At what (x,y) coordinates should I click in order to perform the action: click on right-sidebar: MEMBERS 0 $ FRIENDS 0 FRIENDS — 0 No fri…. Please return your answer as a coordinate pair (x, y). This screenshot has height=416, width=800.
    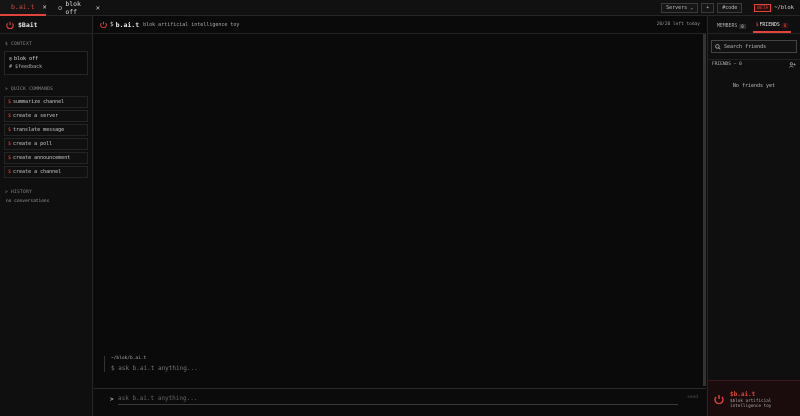
    Looking at the image, I should click on (753, 216).